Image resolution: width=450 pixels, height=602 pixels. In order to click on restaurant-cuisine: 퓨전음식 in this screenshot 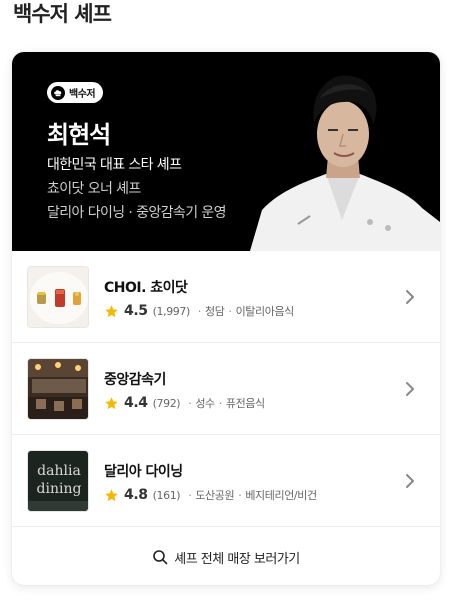, I will do `click(245, 403)`.